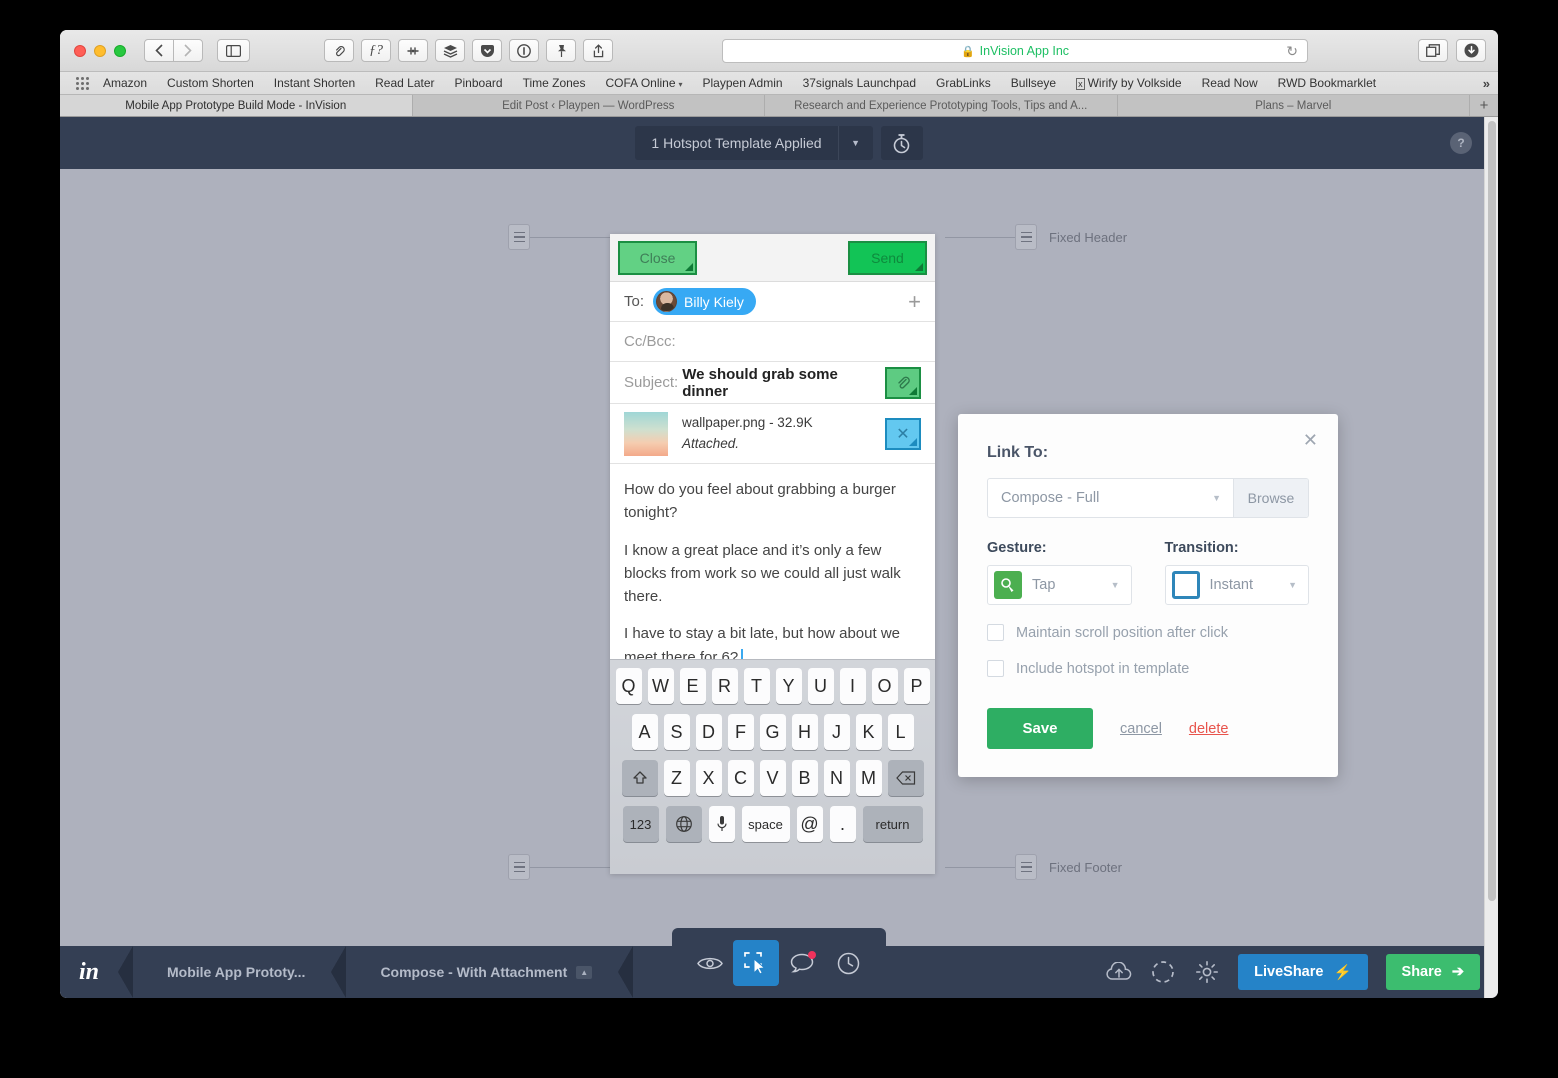 Image resolution: width=1558 pixels, height=1078 pixels. I want to click on bookmark-time-zones: Time Zones, so click(554, 83).